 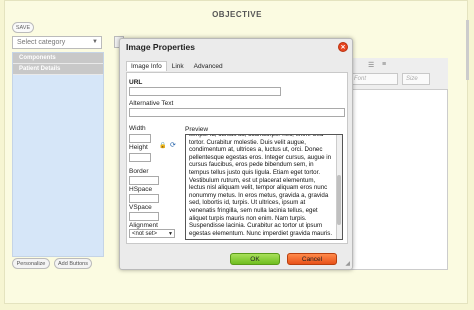 I want to click on close-icon: ✕, so click(x=343, y=47).